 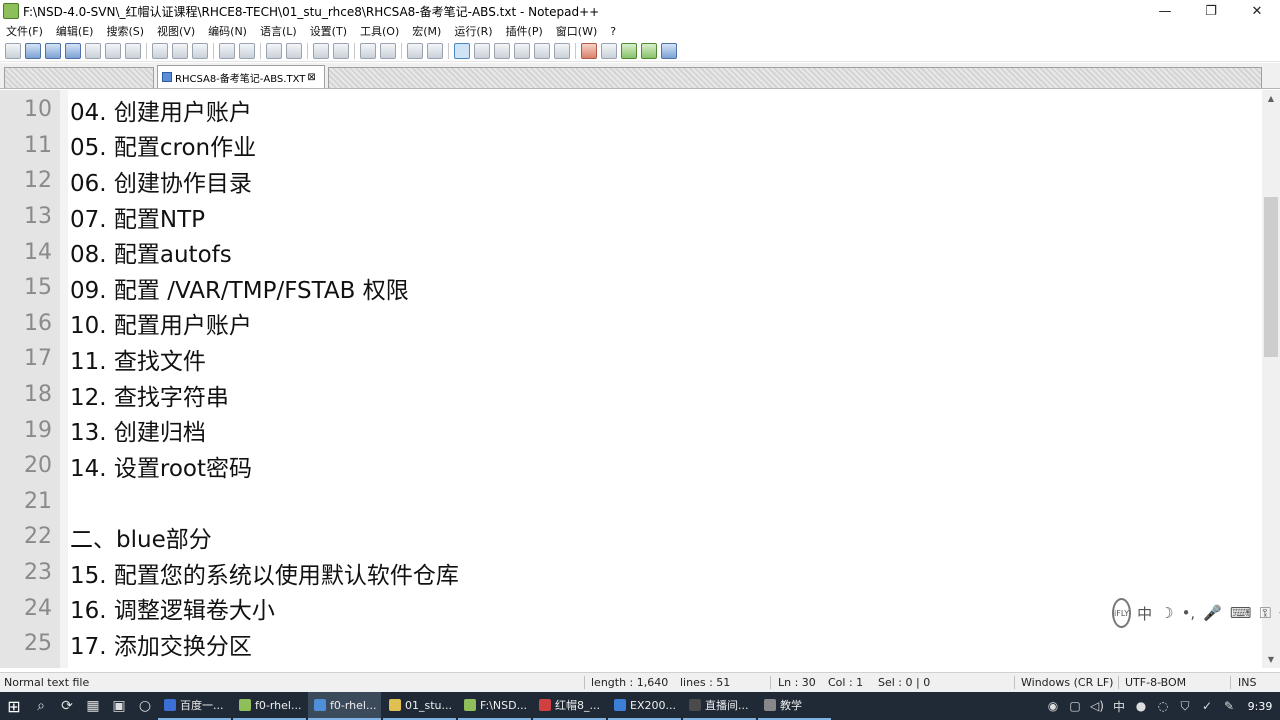 What do you see at coordinates (415, 50) in the screenshot?
I see `word-wrap-icon` at bounding box center [415, 50].